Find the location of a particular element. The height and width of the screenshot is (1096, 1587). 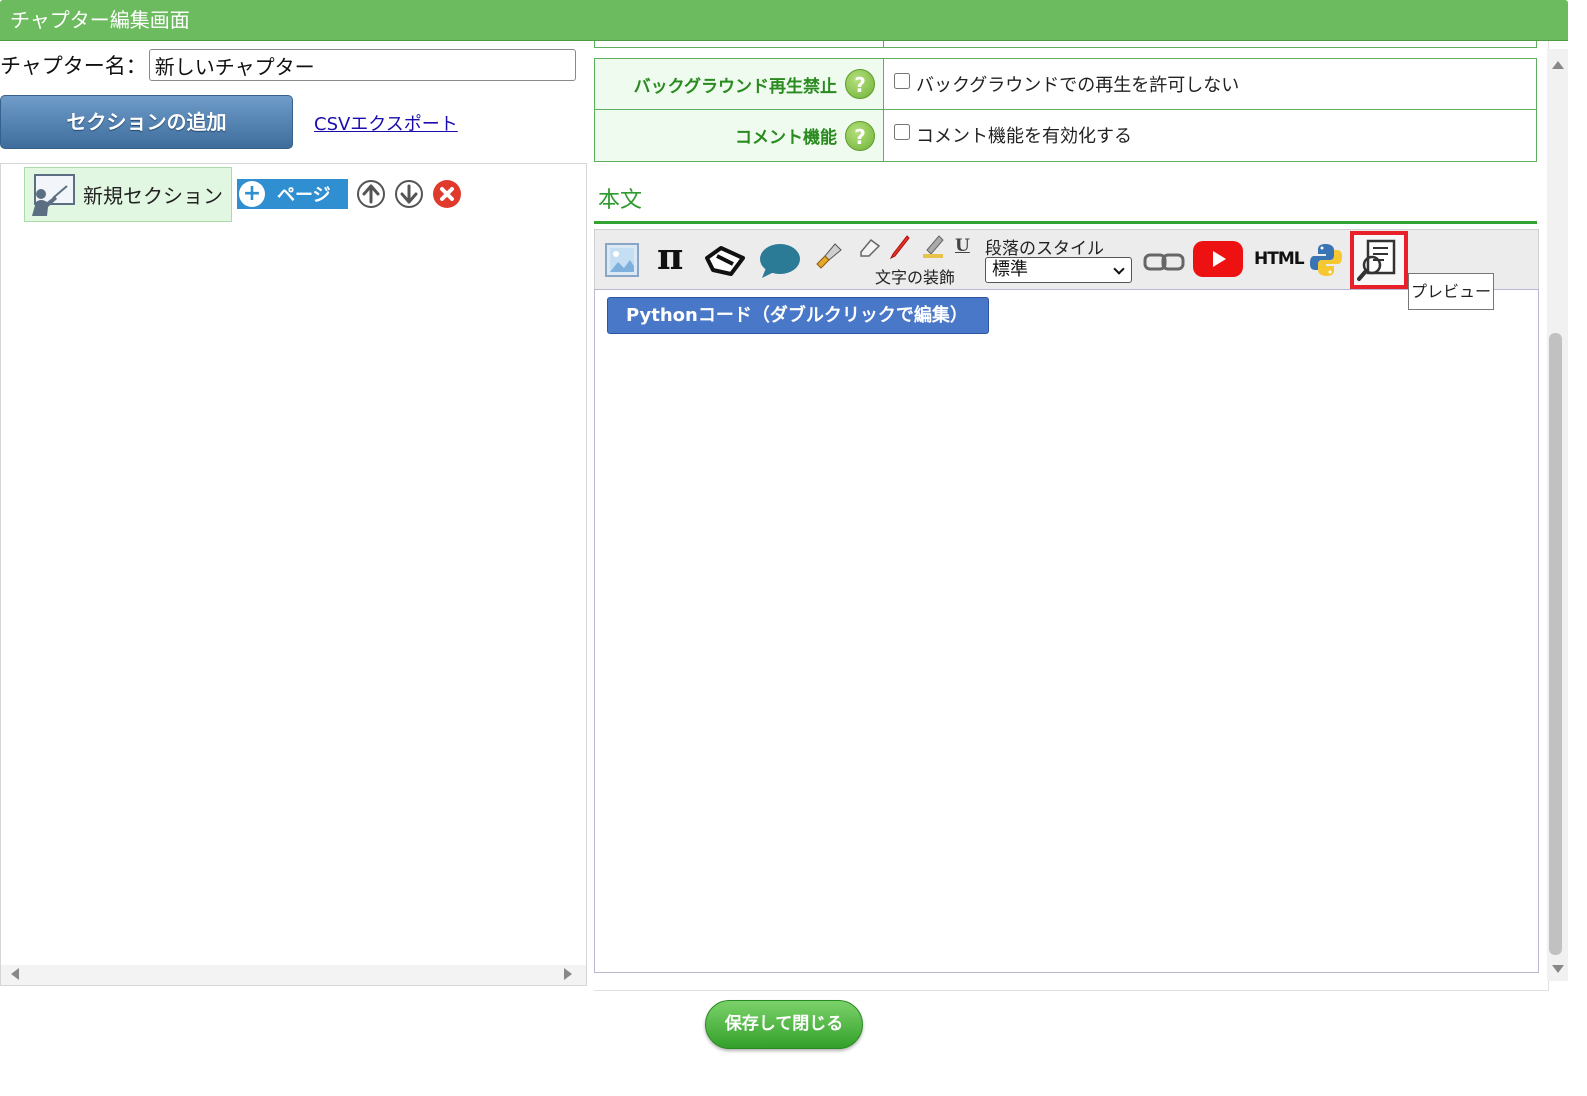

paragraph-style-select: 標準 is located at coordinates (1058, 270).